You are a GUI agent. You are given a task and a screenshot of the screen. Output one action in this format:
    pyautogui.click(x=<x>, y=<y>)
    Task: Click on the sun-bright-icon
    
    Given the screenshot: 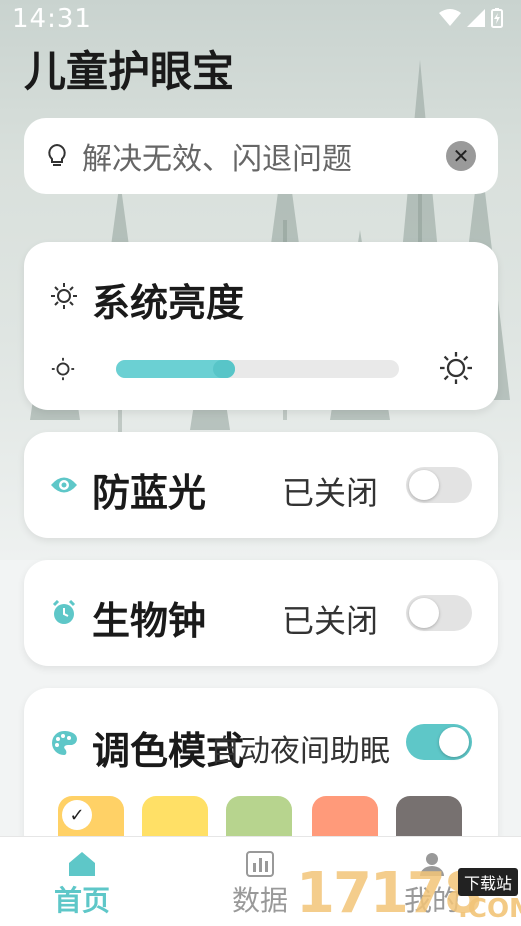 What is the action you would take?
    pyautogui.click(x=456, y=368)
    